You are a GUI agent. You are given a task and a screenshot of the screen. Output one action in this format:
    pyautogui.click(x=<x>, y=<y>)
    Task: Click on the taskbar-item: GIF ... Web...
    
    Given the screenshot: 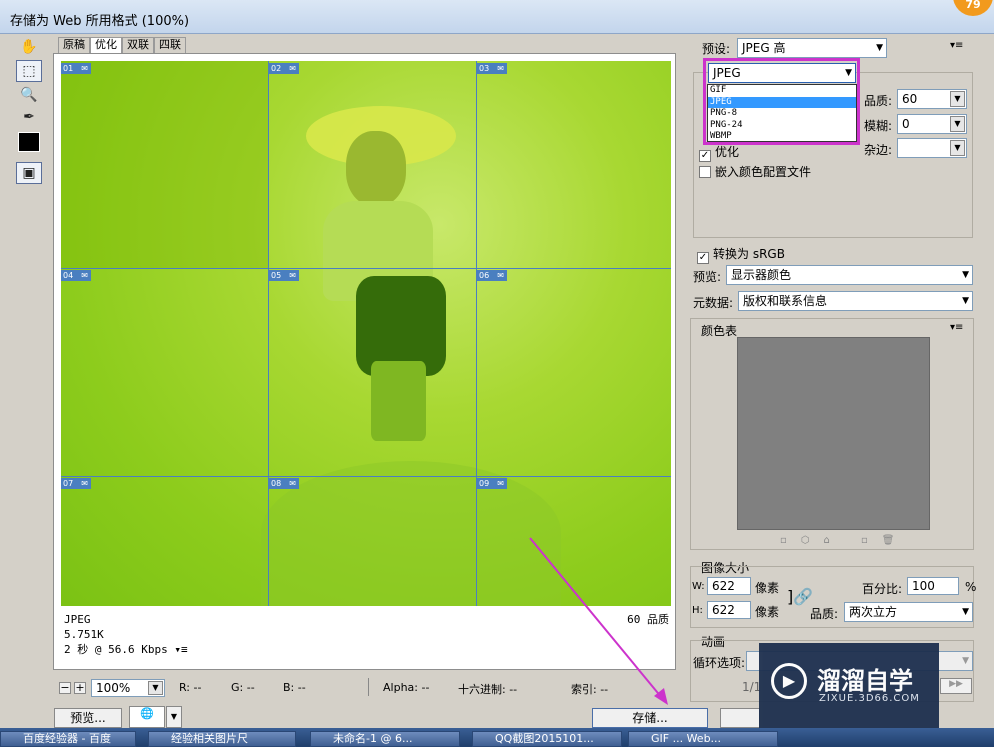 What is the action you would take?
    pyautogui.click(x=703, y=739)
    